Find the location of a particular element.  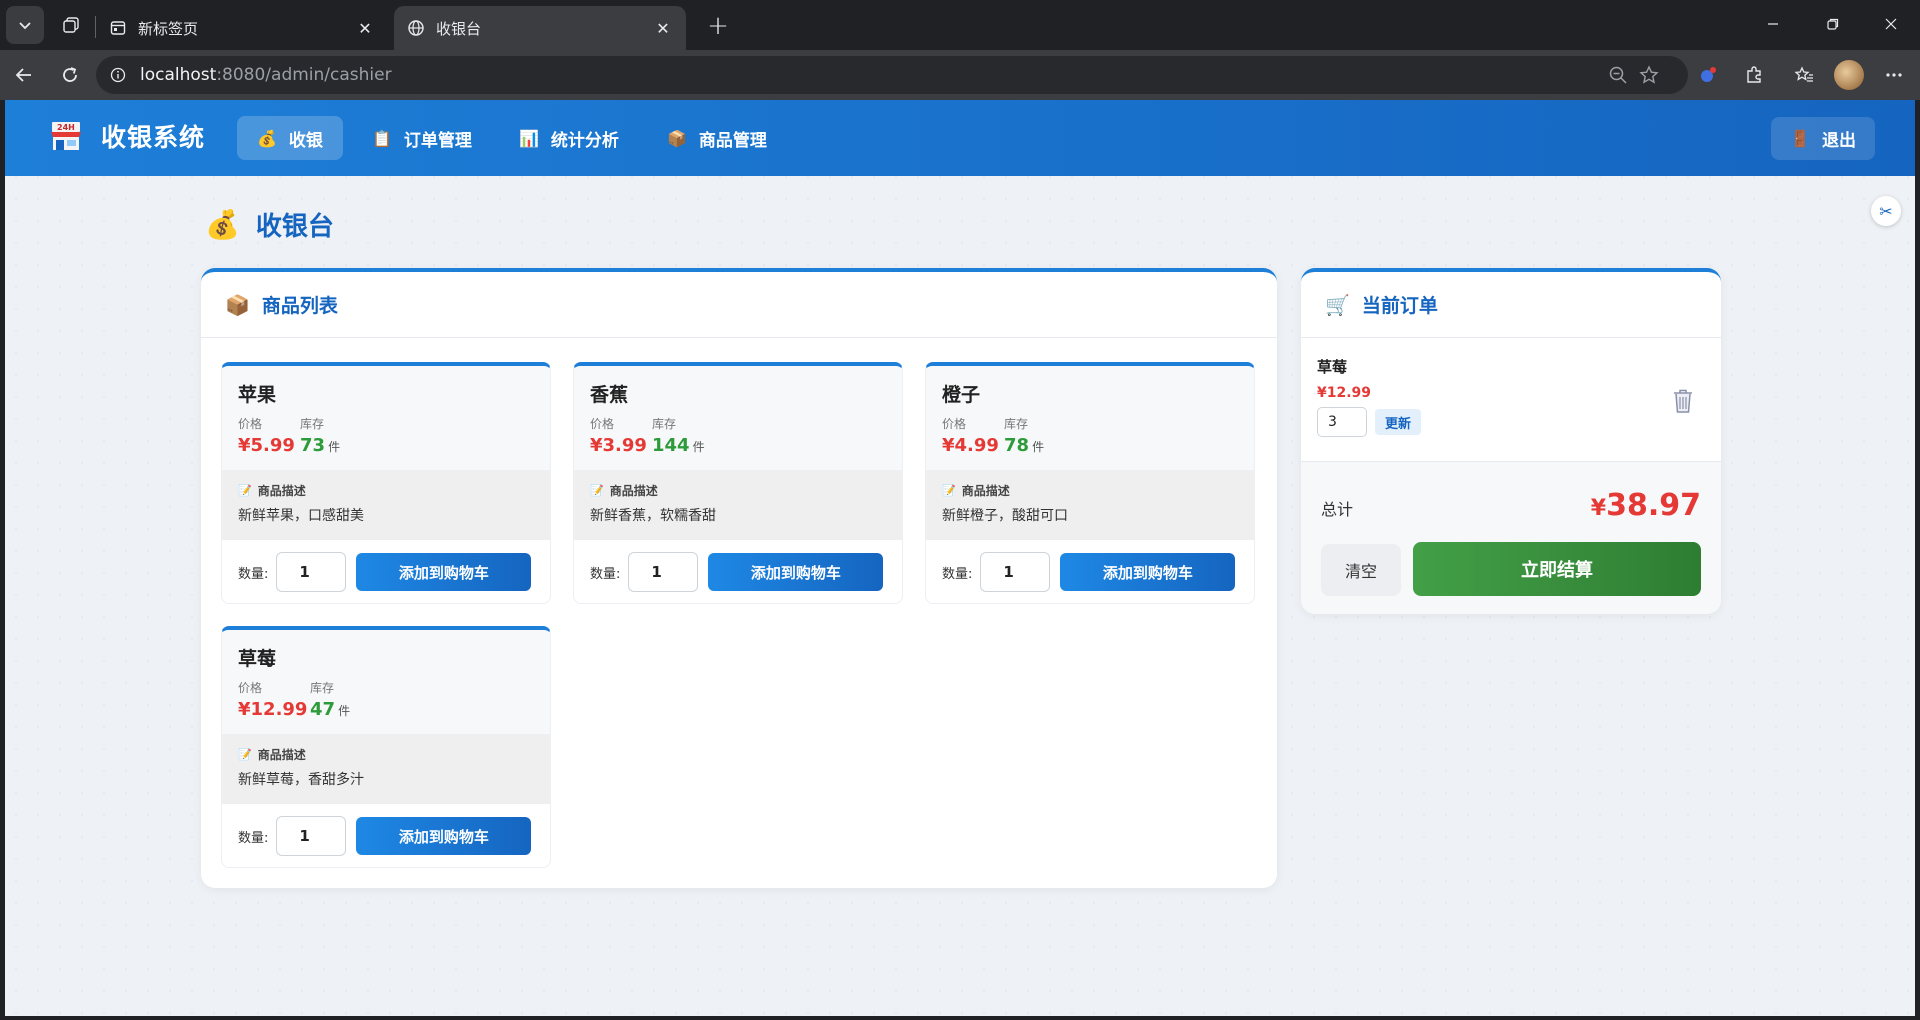

app-header: 24H 收银系统 💰 收银 📋 订单管理 📊 统计分析 📦 商品管理 🚪 退出 is located at coordinates (960, 138).